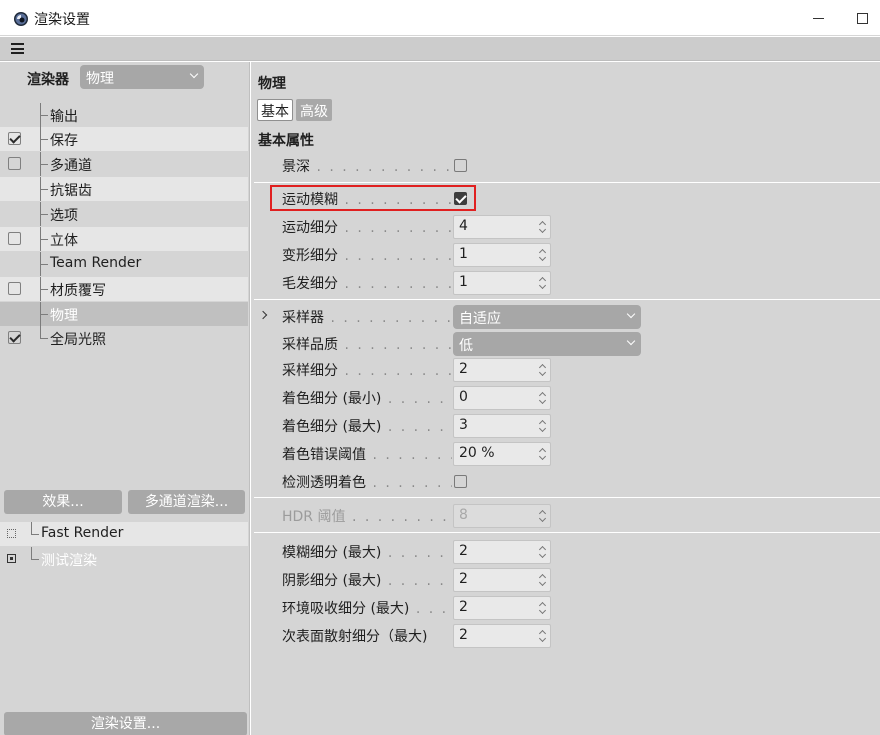 The image size is (880, 735). I want to click on sampler-dropdown: 自适应, so click(547, 317).